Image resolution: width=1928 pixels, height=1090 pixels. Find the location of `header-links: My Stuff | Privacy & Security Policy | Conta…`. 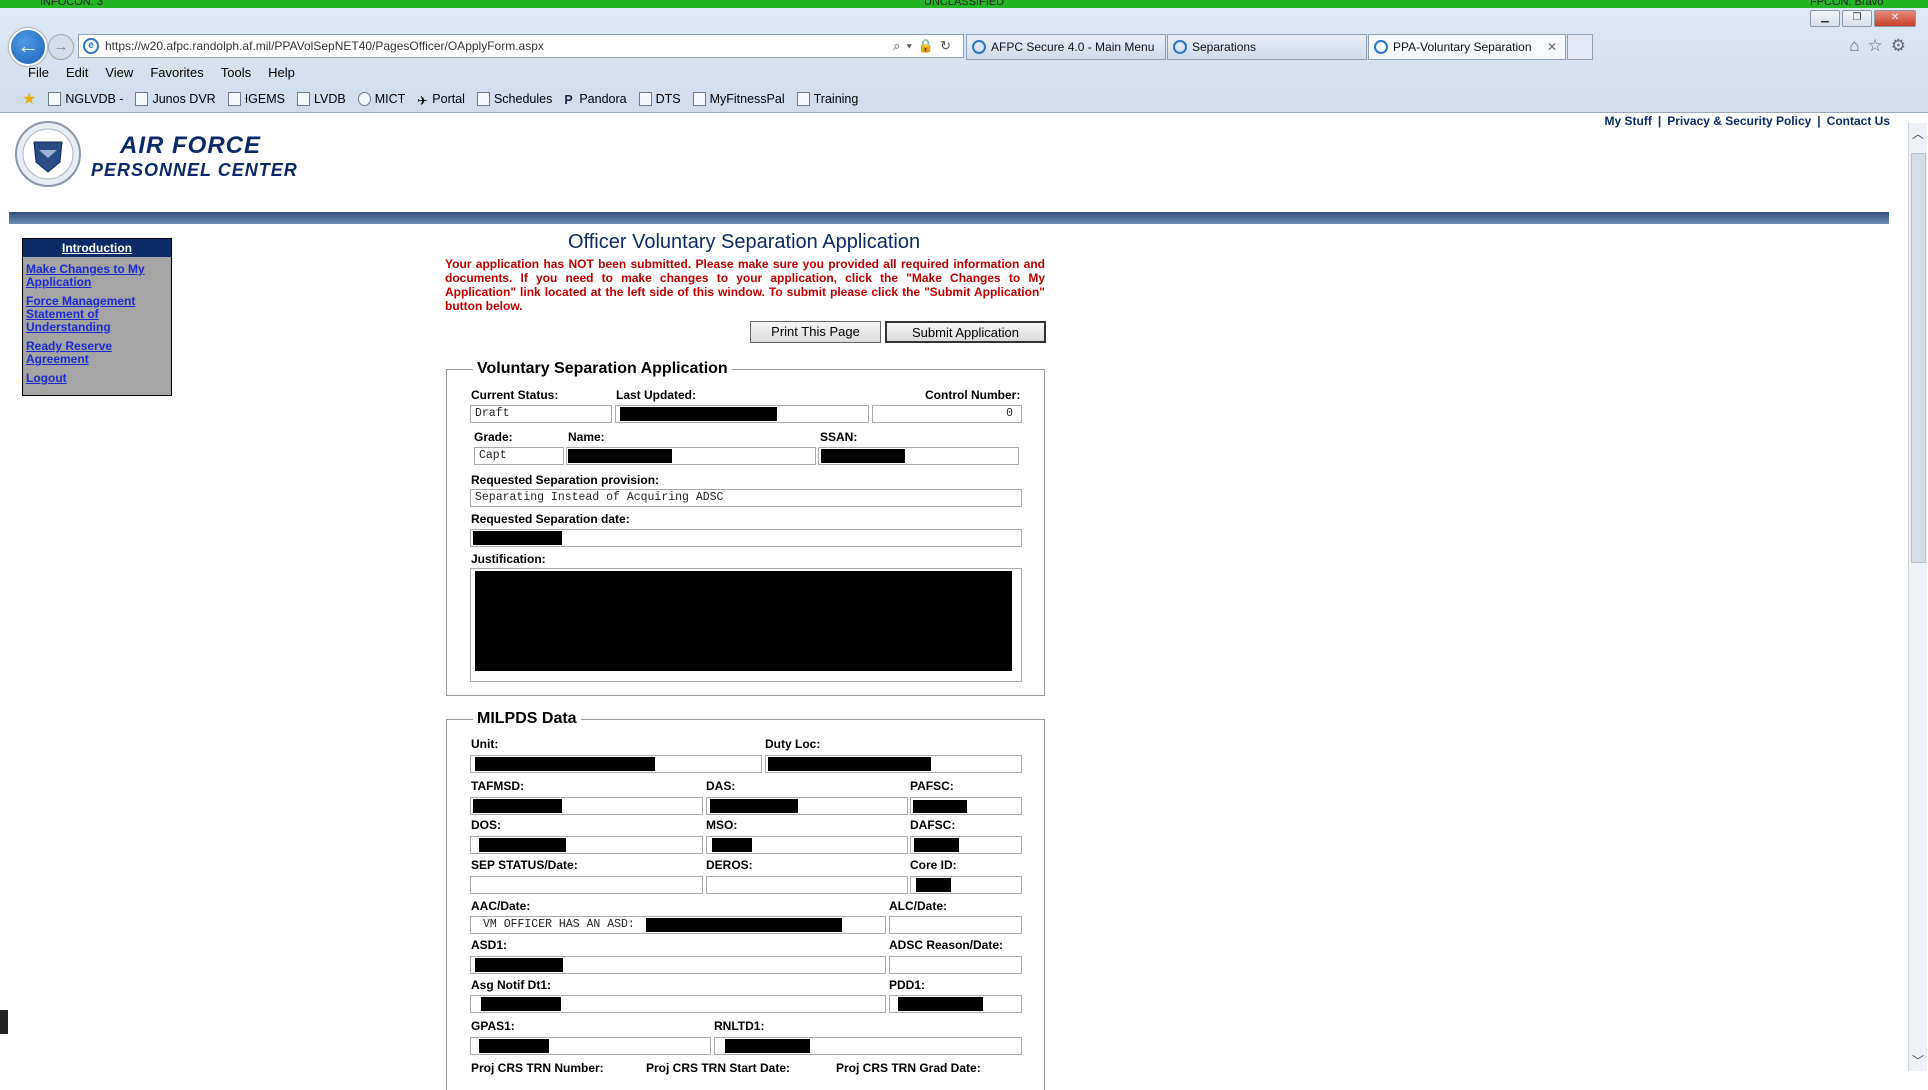

header-links: My Stuff | Privacy & Security Policy | Conta… is located at coordinates (1747, 121).